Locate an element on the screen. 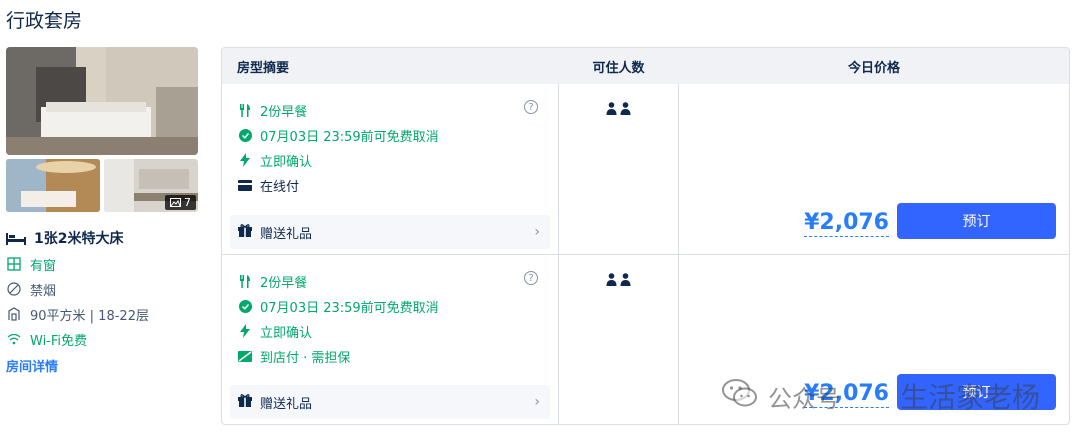 The width and height of the screenshot is (1080, 435). area-icon is located at coordinates (14, 314).